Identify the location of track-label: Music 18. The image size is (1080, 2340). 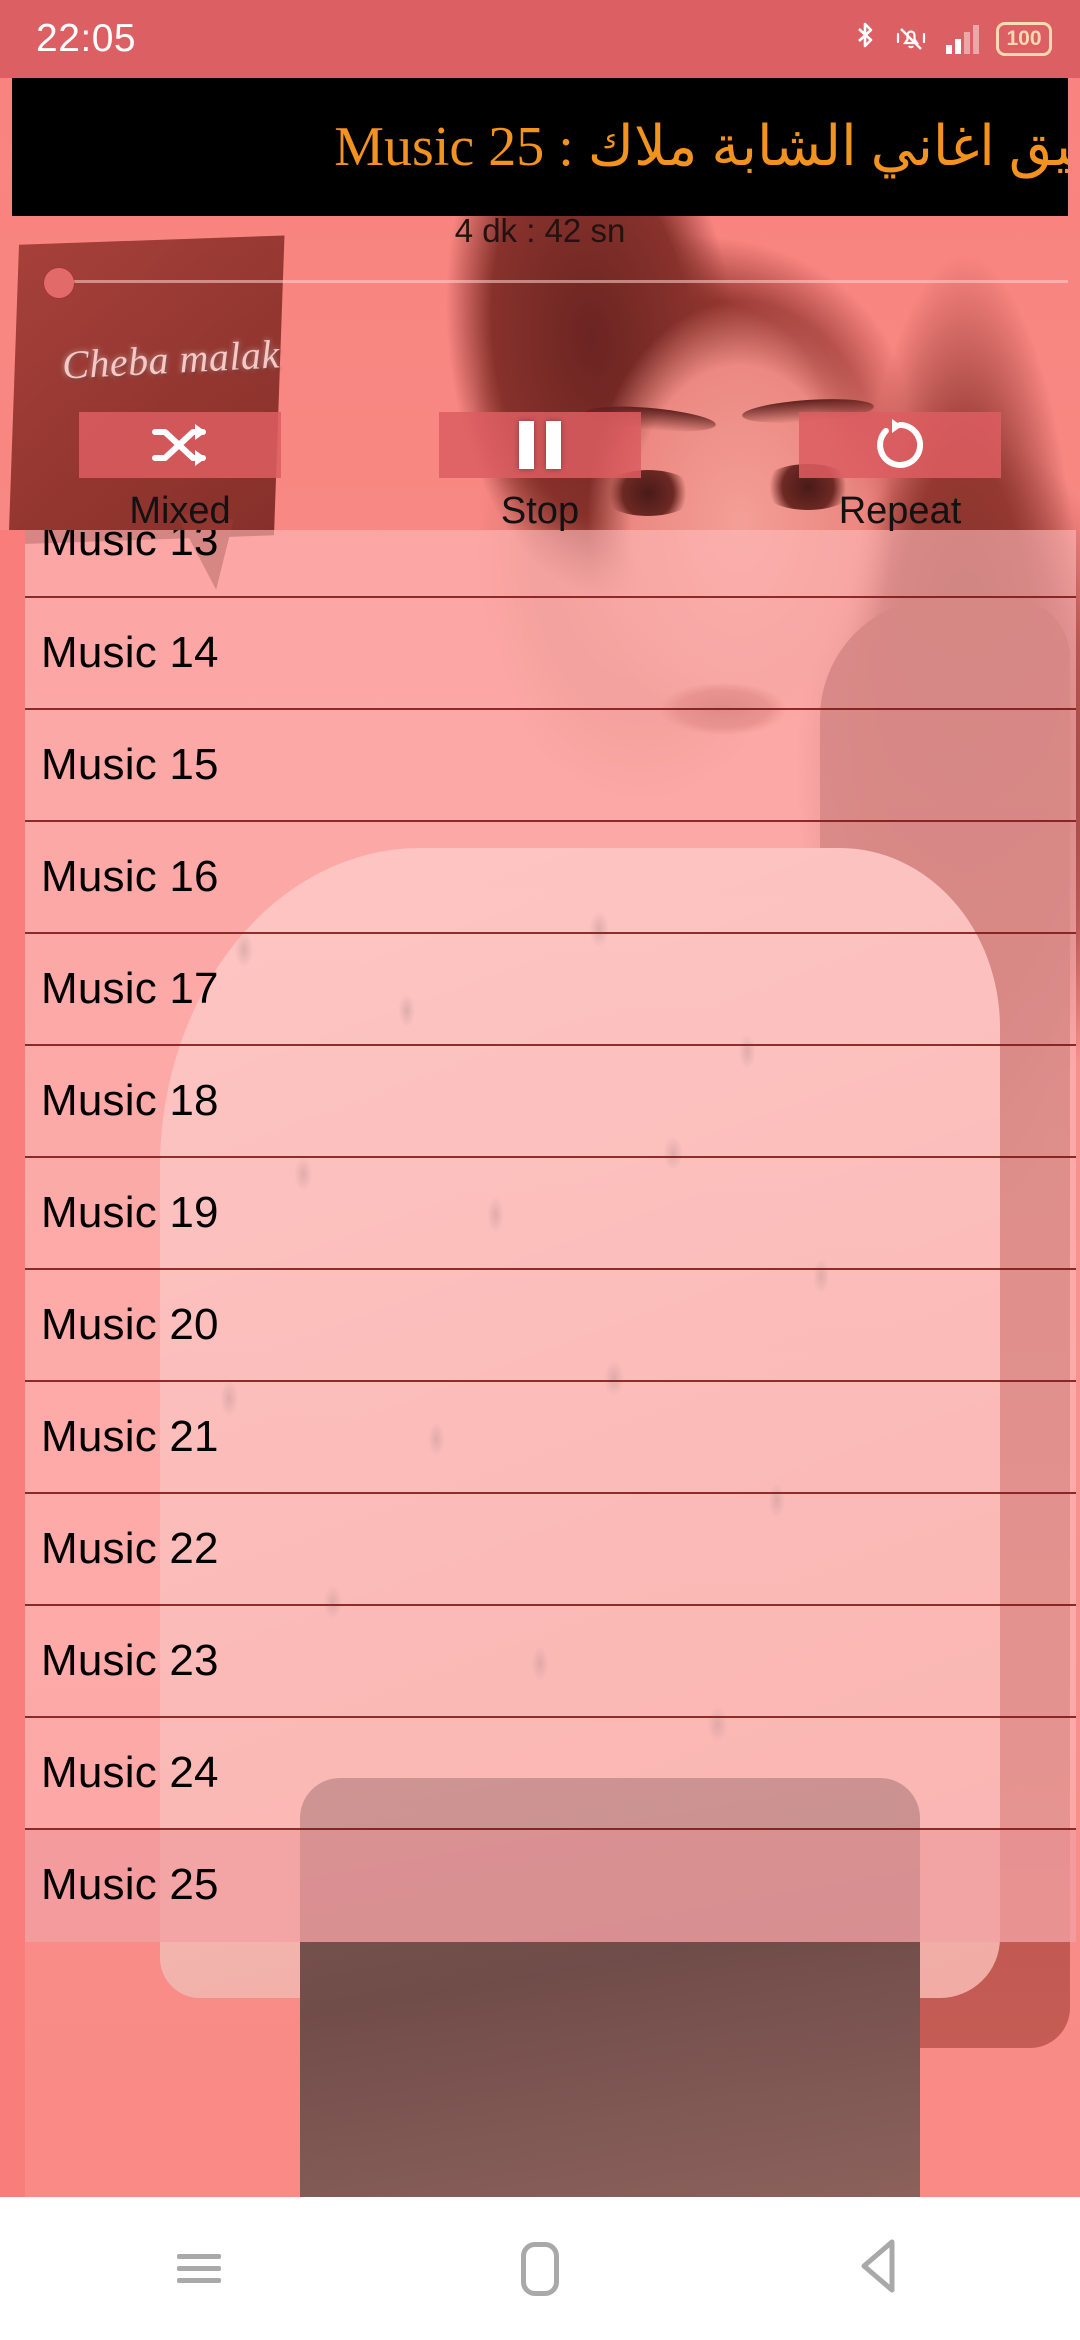
(130, 1100).